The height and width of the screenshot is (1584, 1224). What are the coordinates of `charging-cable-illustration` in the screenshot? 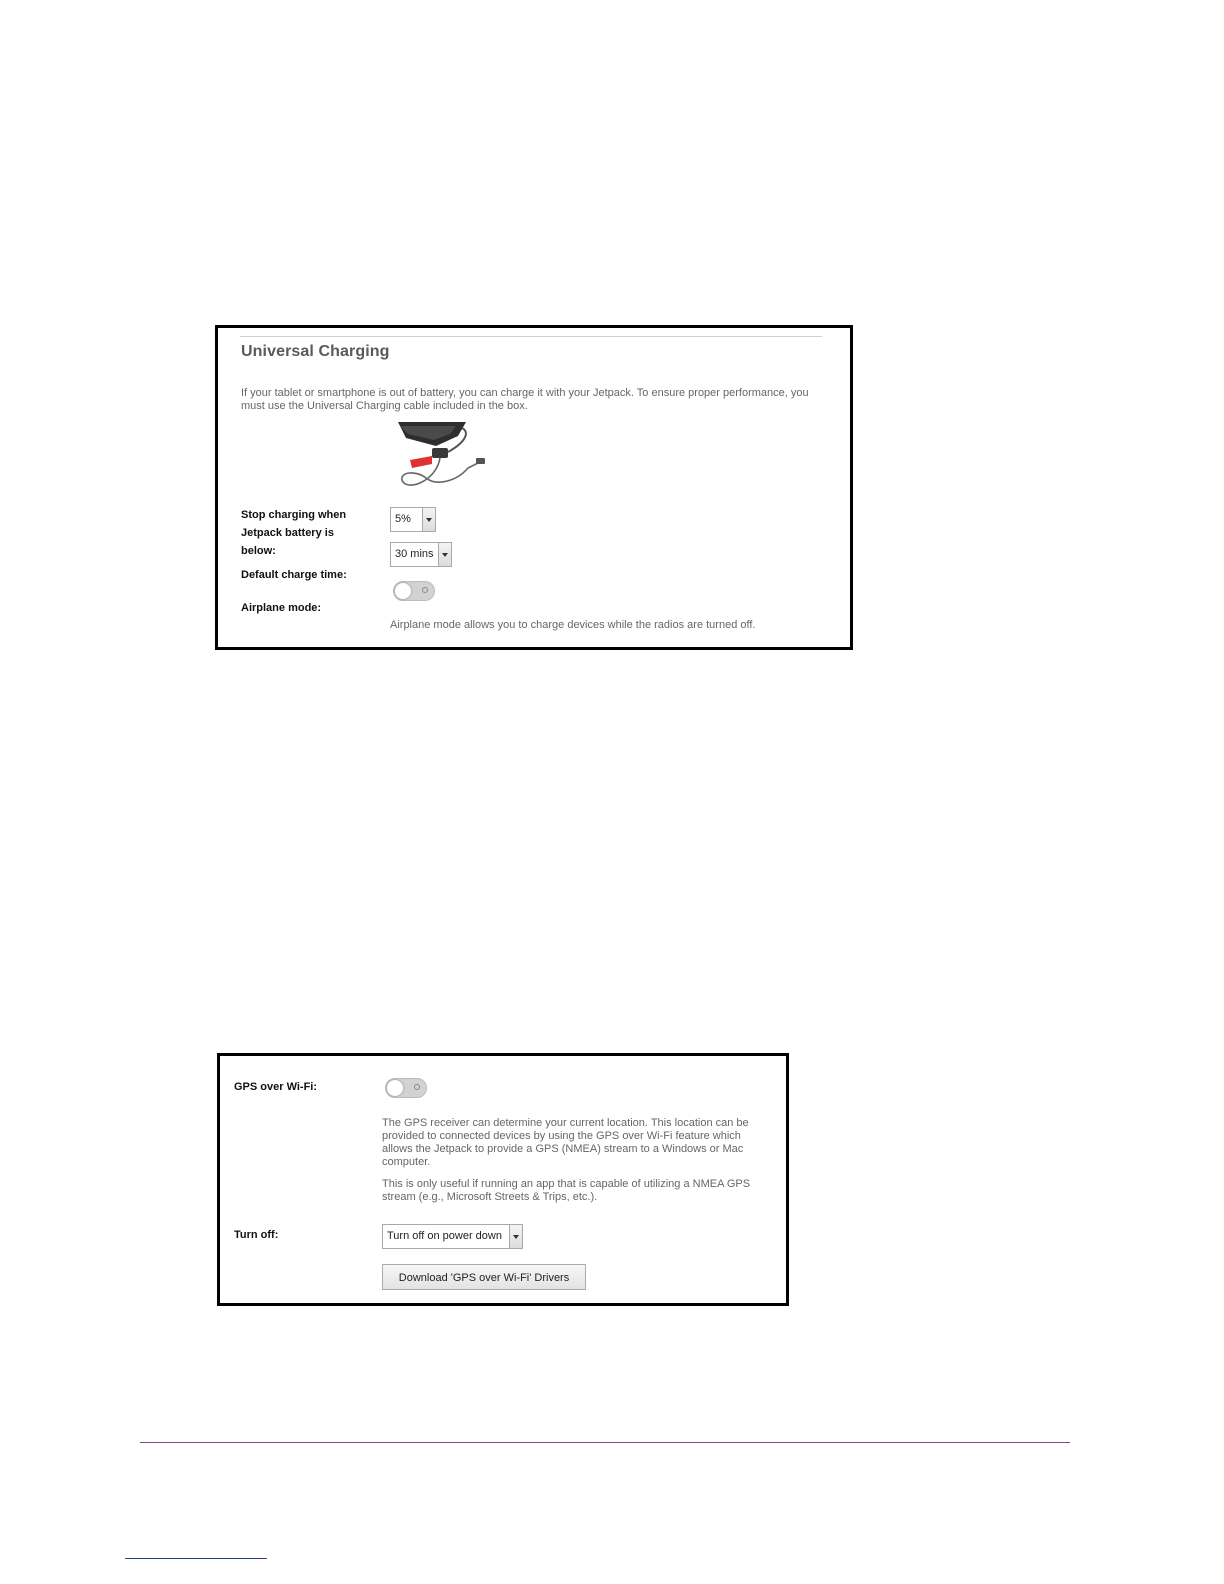 It's located at (441, 454).